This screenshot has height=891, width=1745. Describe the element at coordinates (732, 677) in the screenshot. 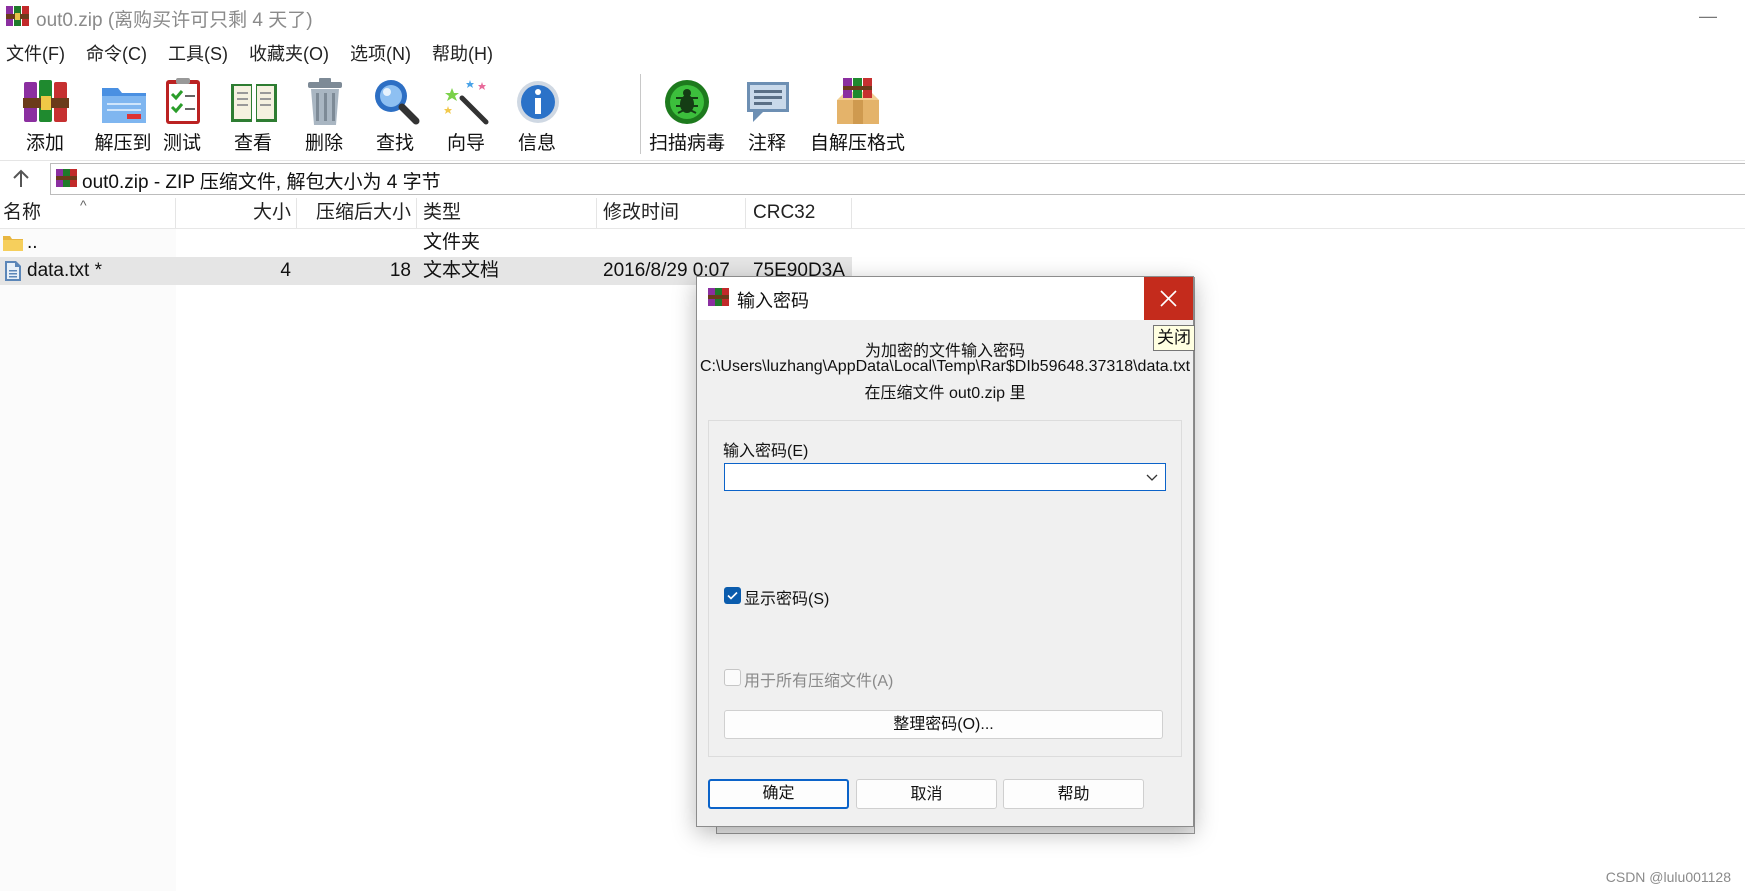

I see `use-for-all-archives-checkbox` at that location.